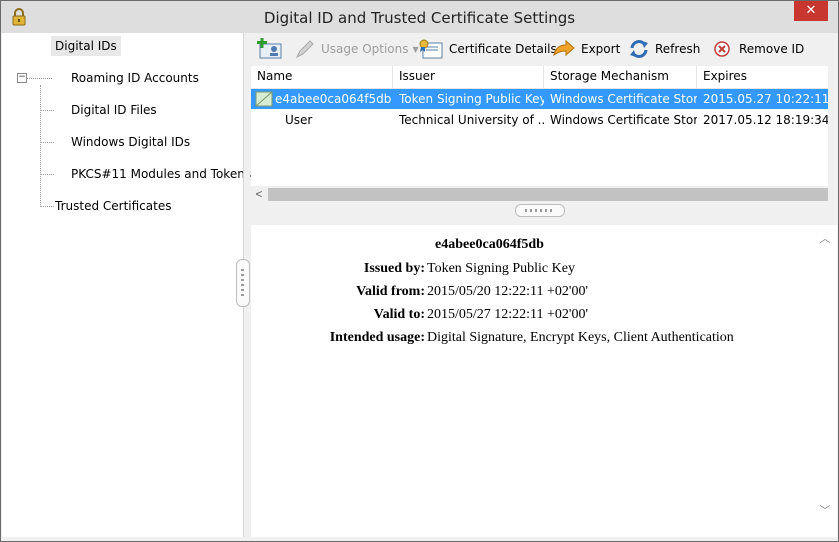  What do you see at coordinates (507, 314) in the screenshot?
I see `detail-value: 2015/05/27 12:22:11 +02'00'` at bounding box center [507, 314].